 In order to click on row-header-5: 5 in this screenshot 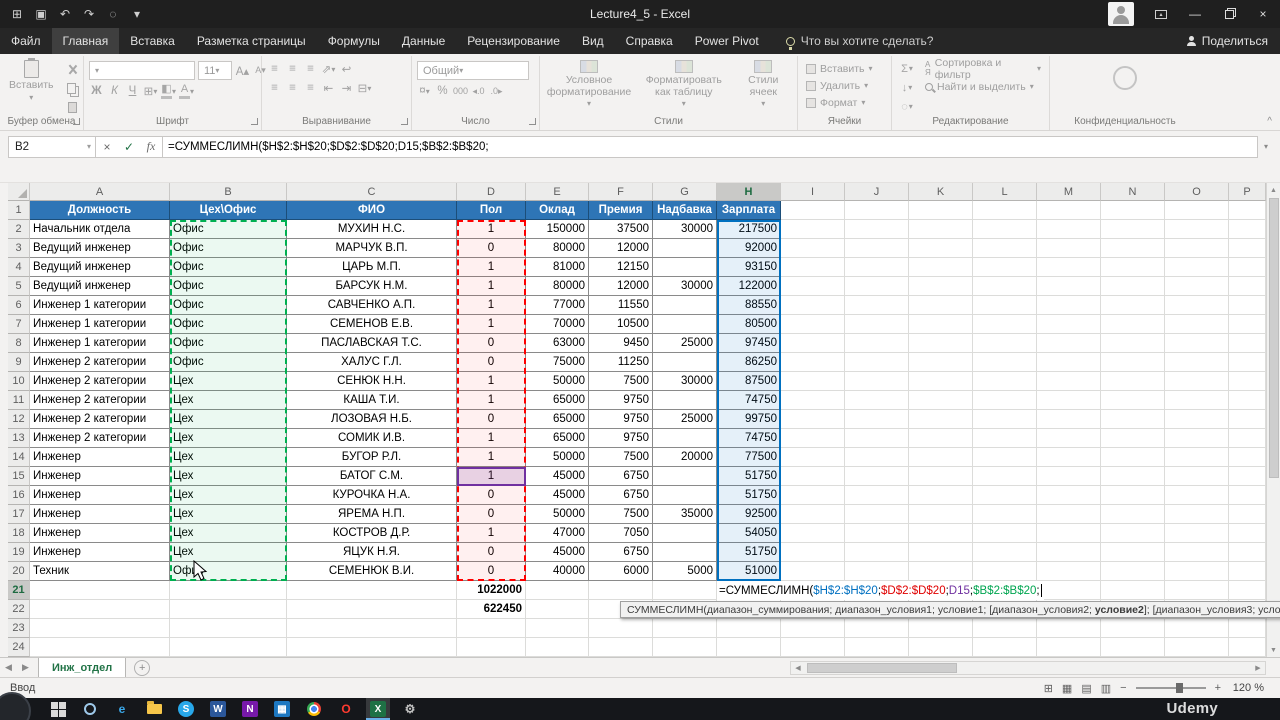, I will do `click(19, 286)`.